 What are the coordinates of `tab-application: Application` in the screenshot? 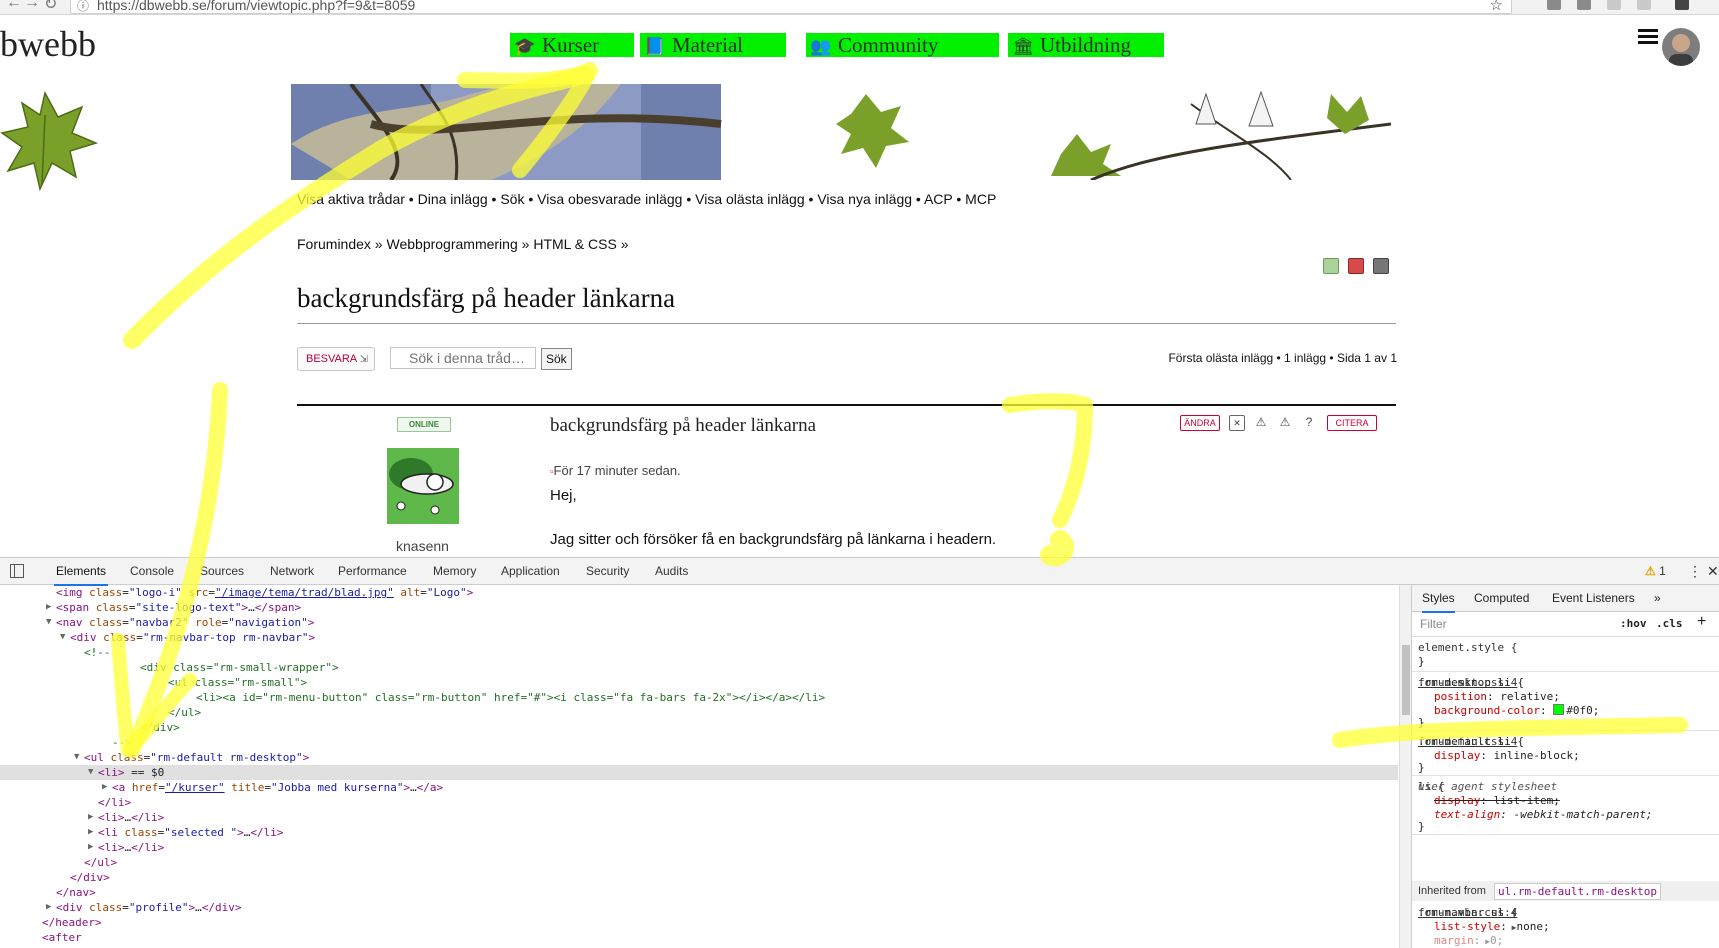 It's located at (530, 571).